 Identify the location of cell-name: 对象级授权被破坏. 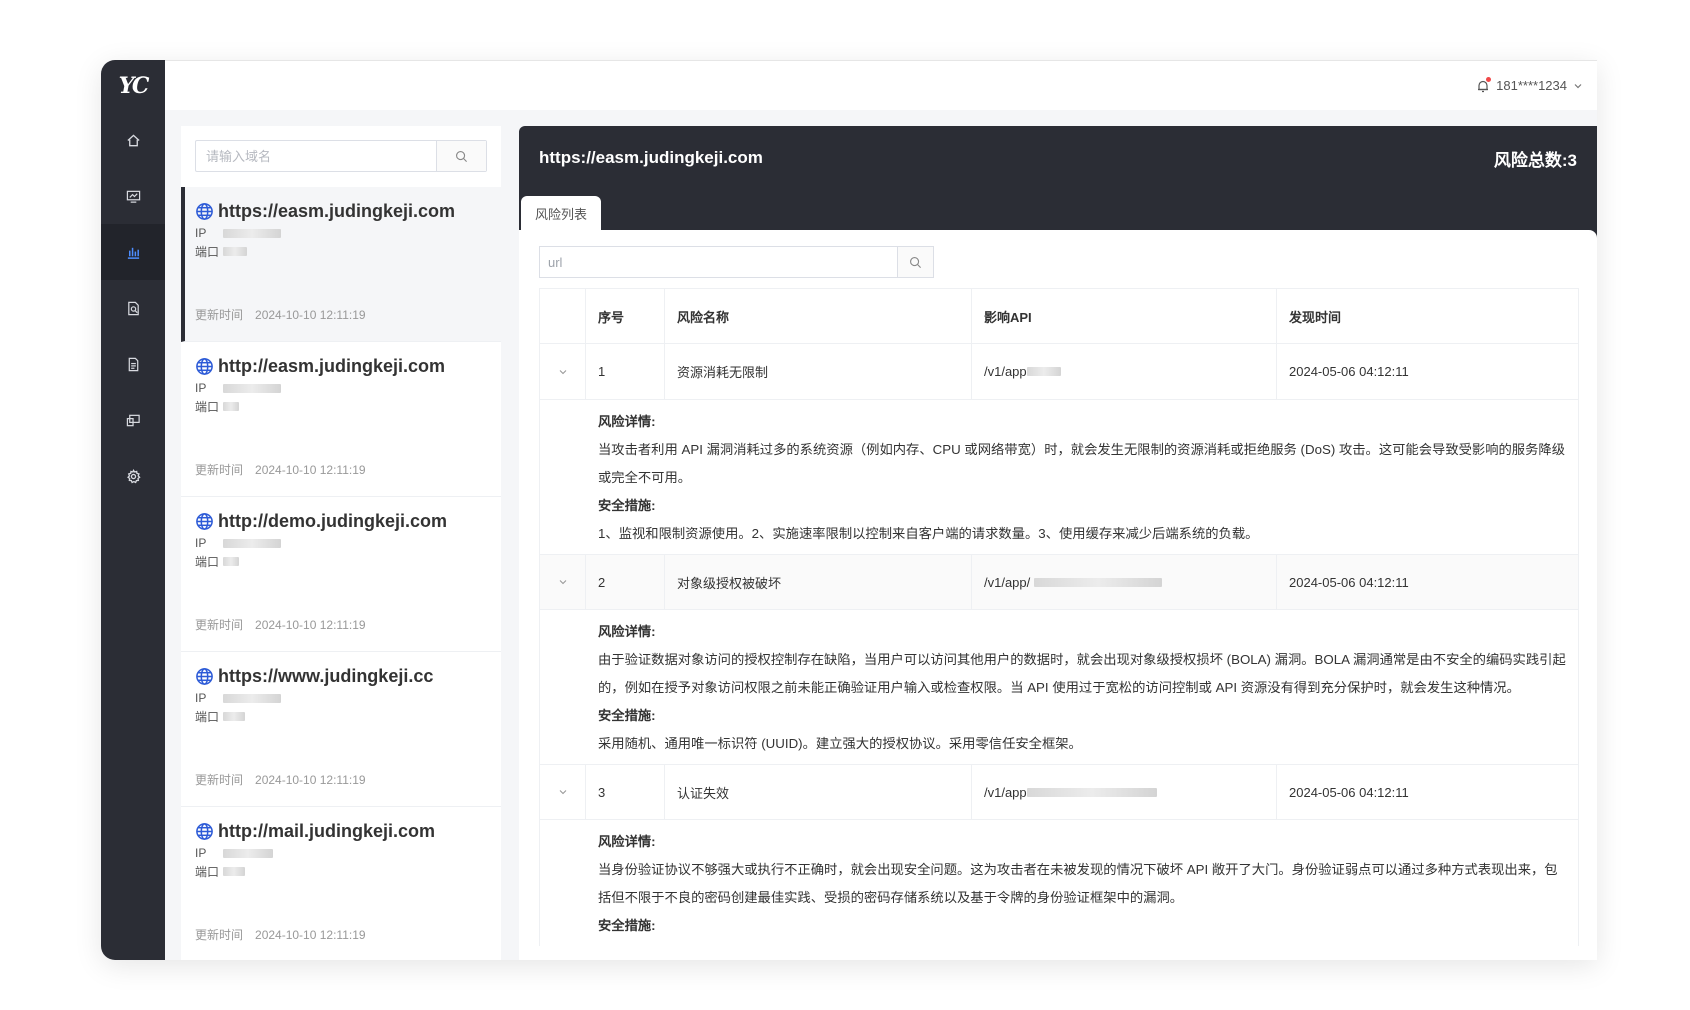
(818, 582).